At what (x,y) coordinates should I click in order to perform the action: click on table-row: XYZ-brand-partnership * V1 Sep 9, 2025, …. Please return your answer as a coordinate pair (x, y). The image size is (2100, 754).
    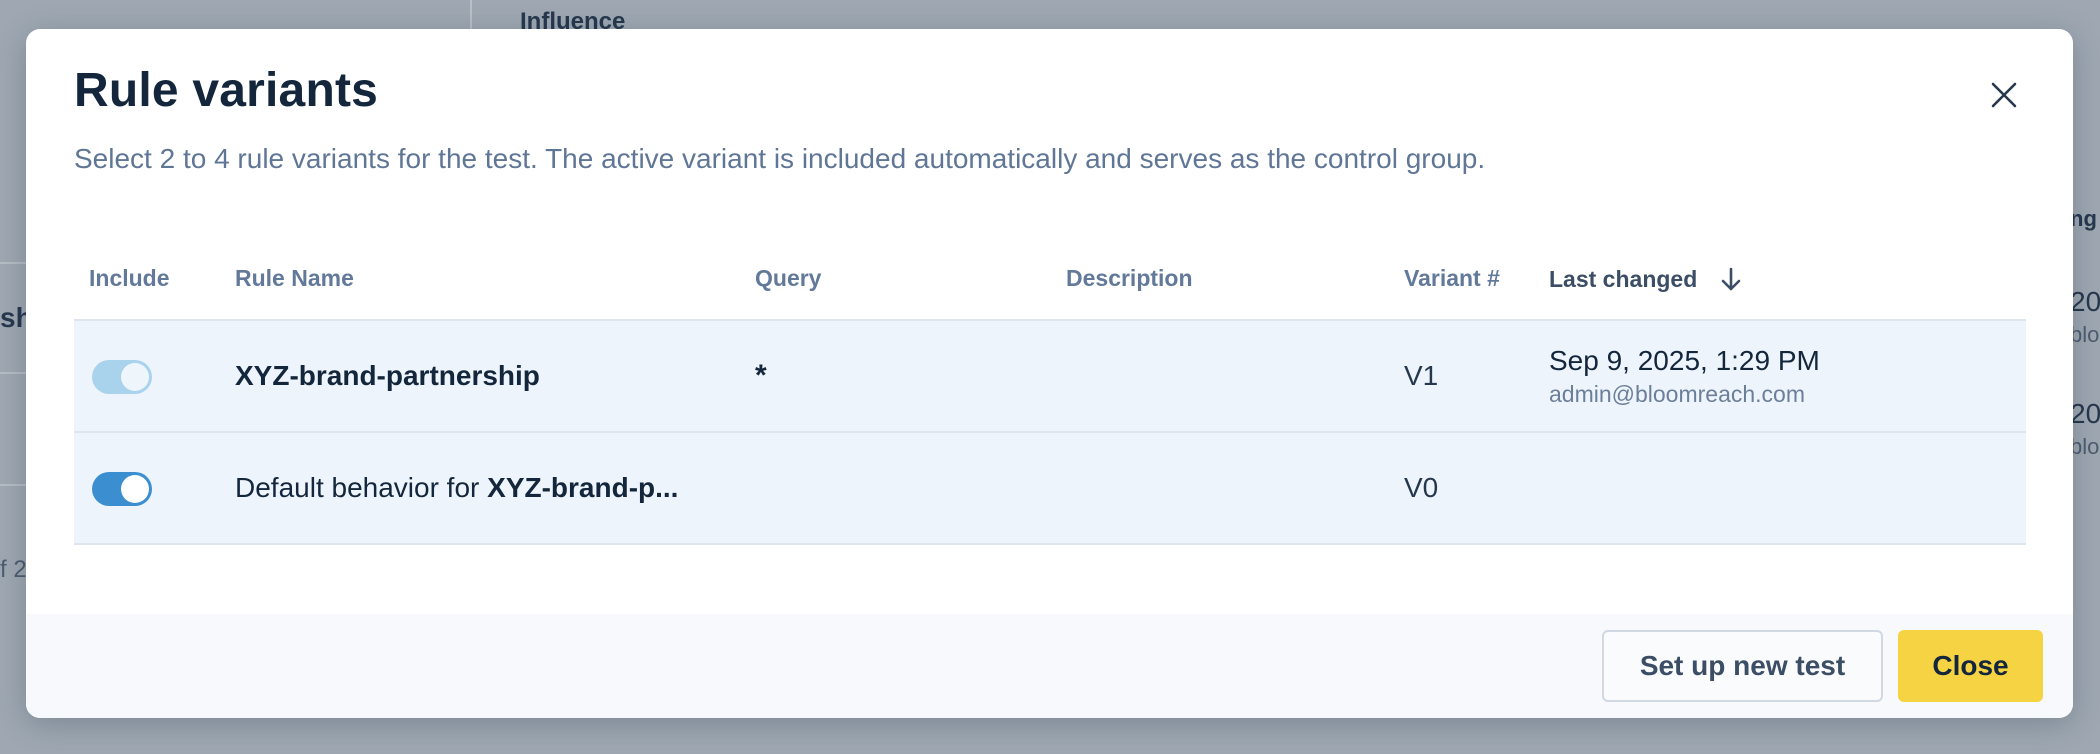
    Looking at the image, I should click on (1050, 377).